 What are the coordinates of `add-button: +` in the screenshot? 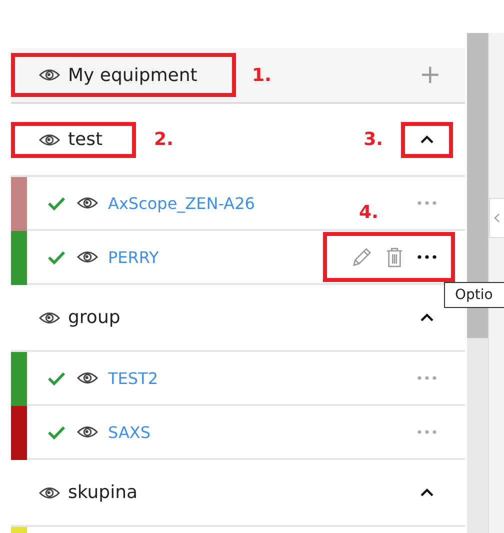 It's located at (430, 75).